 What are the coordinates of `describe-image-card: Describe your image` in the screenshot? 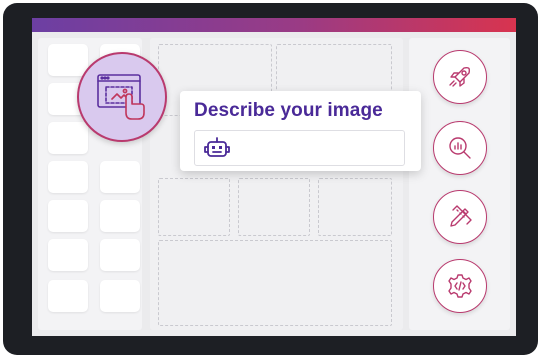 It's located at (300, 131).